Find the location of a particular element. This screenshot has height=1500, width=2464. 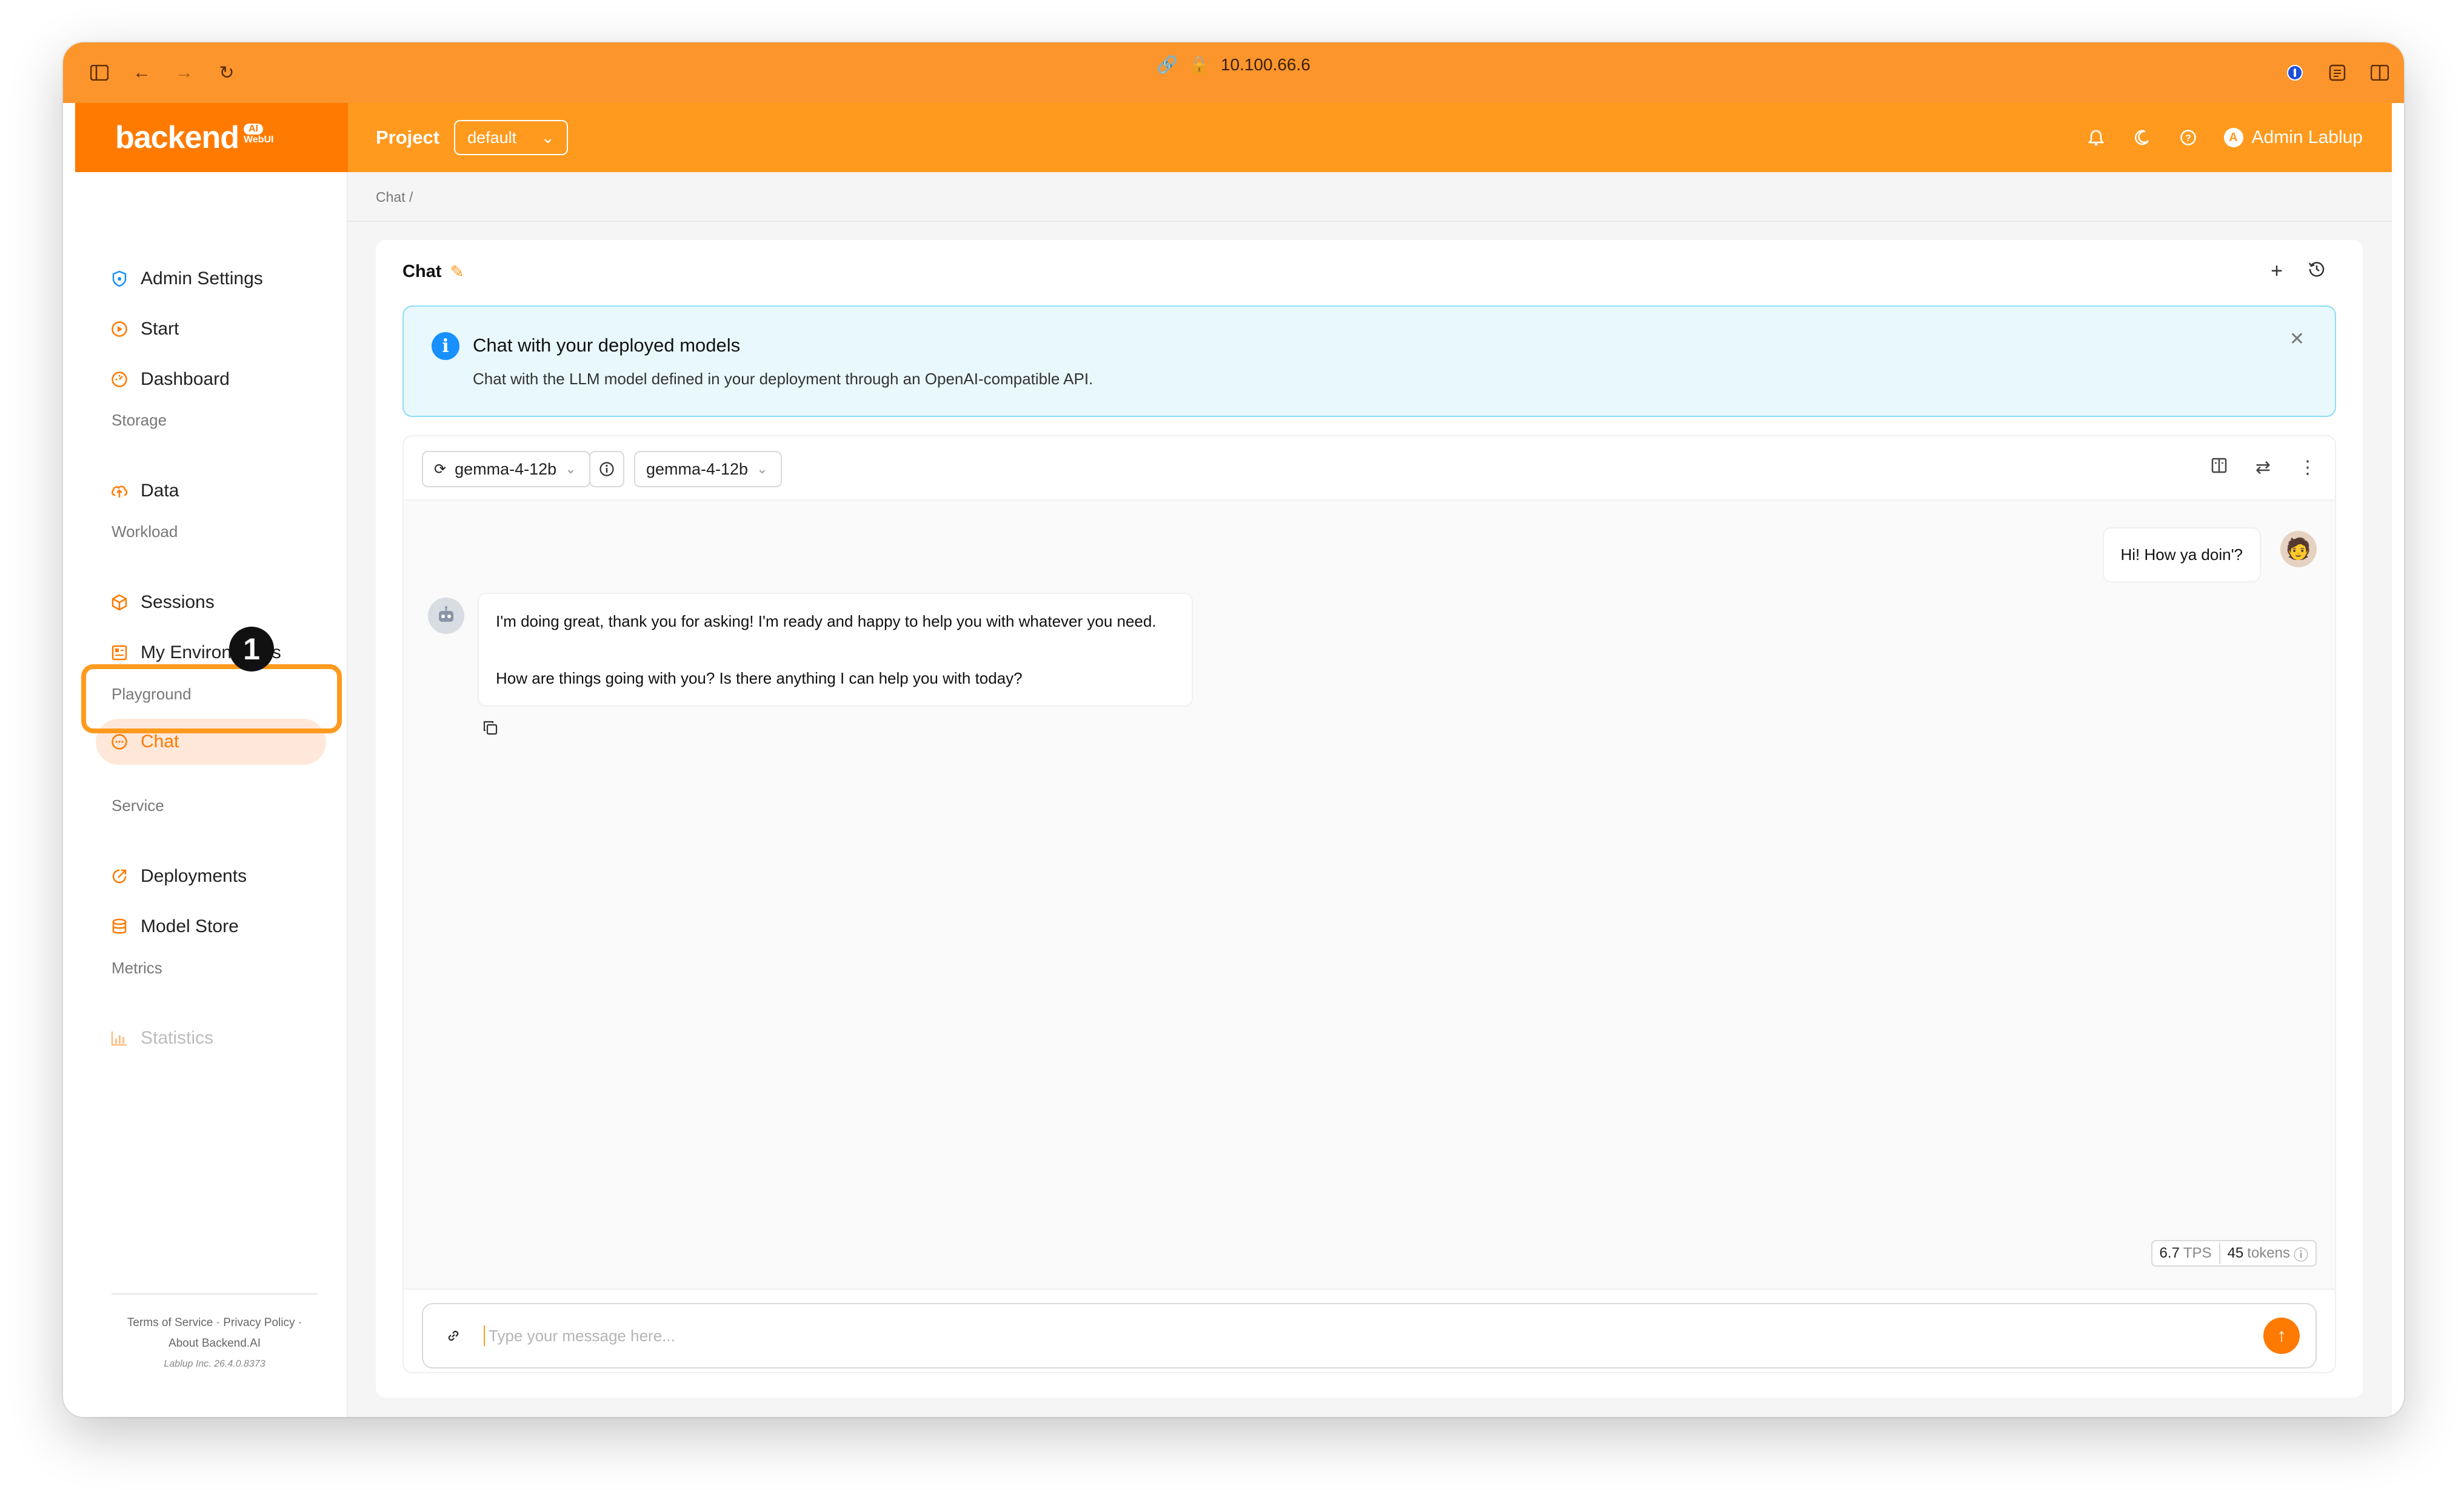

url-text: 10.100.66.6 is located at coordinates (1265, 64).